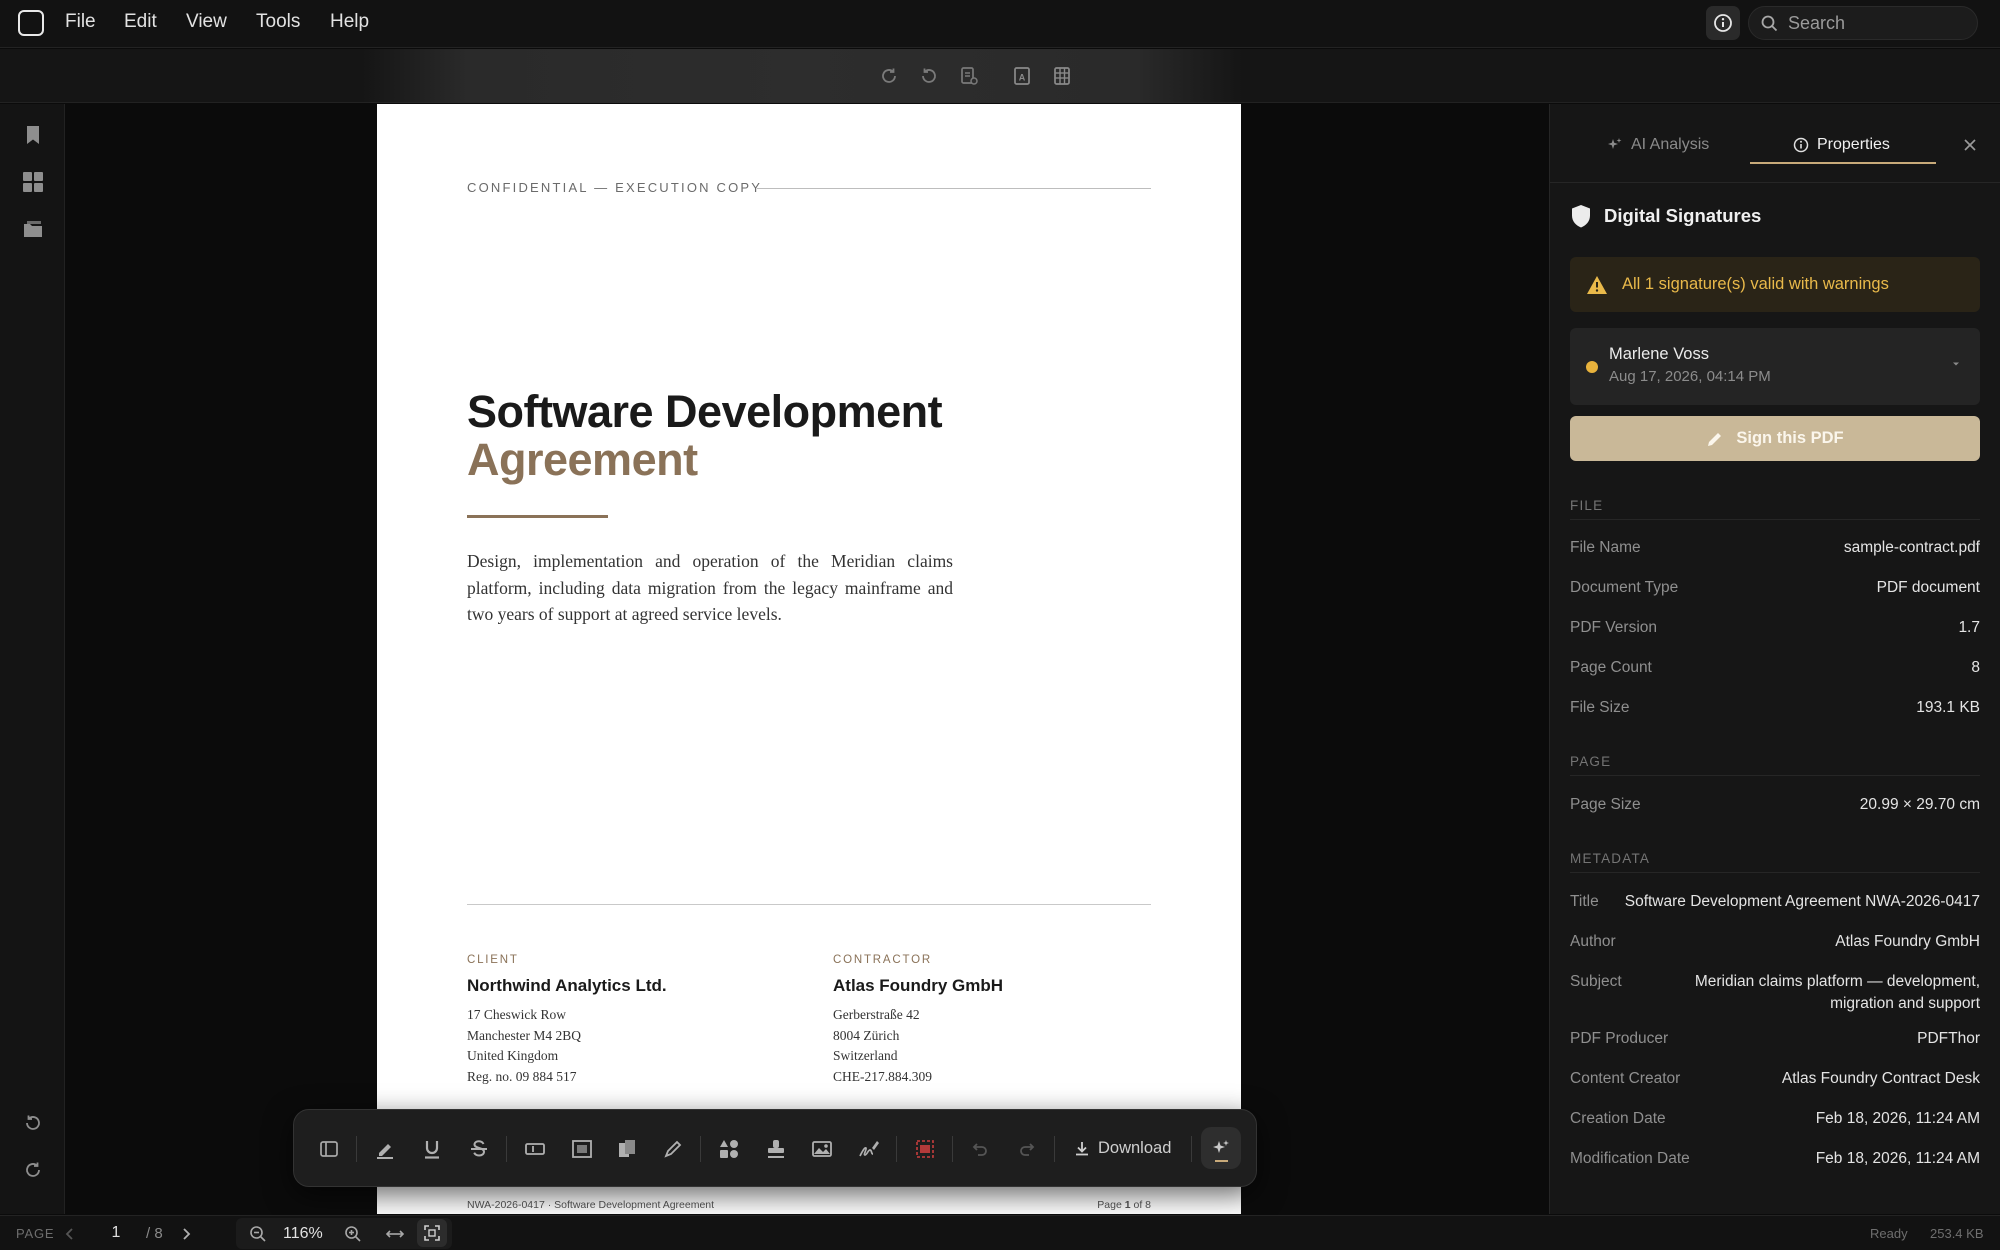  I want to click on strikethrough-tool-button, so click(479, 1149).